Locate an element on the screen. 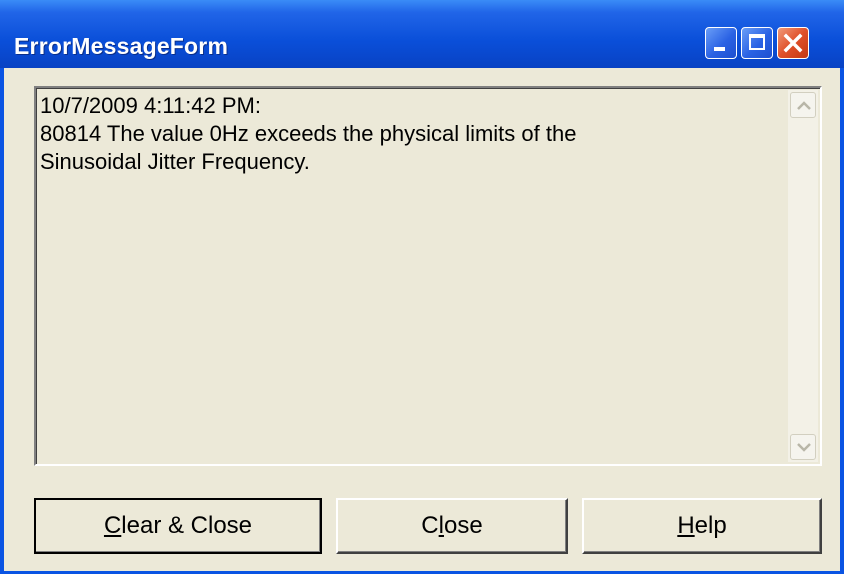  scroll-down-button is located at coordinates (803, 447).